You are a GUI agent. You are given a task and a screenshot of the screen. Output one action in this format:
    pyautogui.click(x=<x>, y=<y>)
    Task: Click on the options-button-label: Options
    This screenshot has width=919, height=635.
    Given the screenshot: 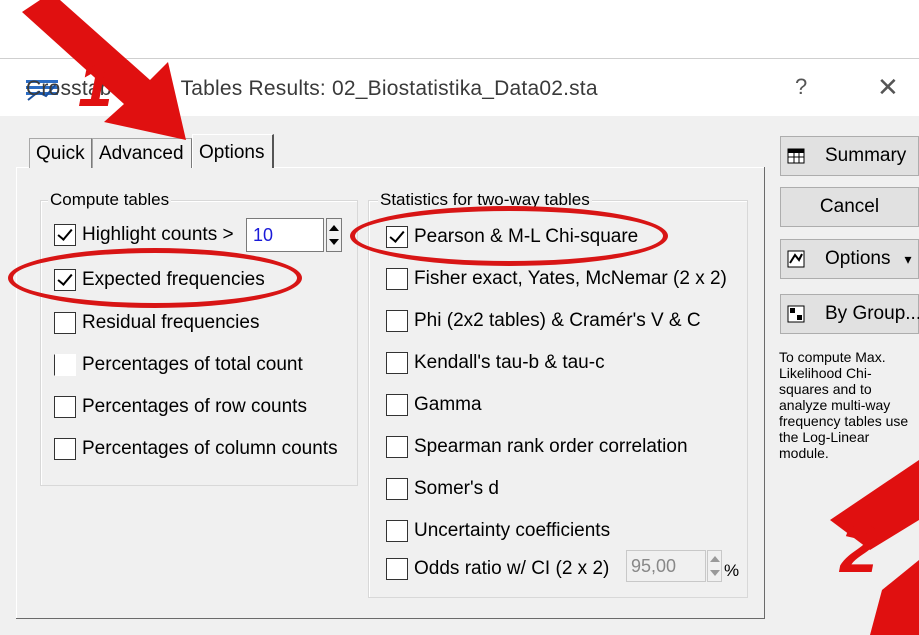 What is the action you would take?
    pyautogui.click(x=858, y=258)
    